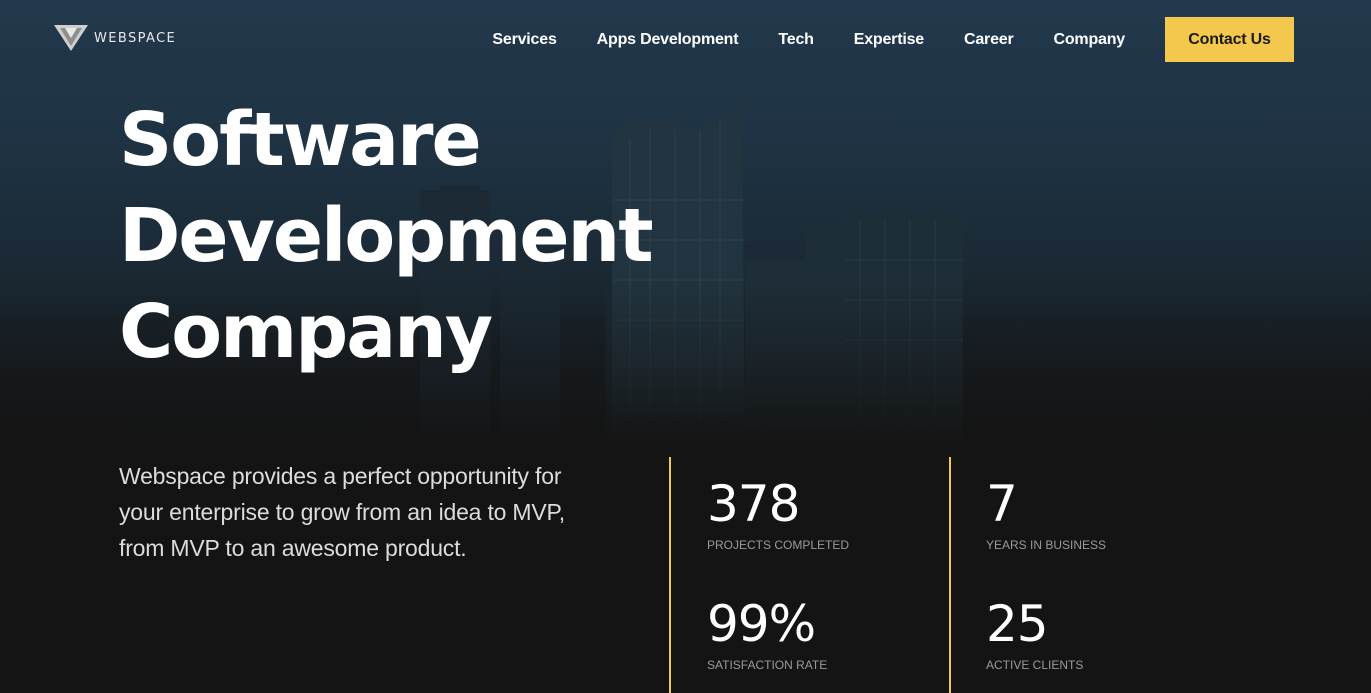 Image resolution: width=1371 pixels, height=693 pixels. Describe the element at coordinates (989, 40) in the screenshot. I see `nav-item-career: Career` at that location.